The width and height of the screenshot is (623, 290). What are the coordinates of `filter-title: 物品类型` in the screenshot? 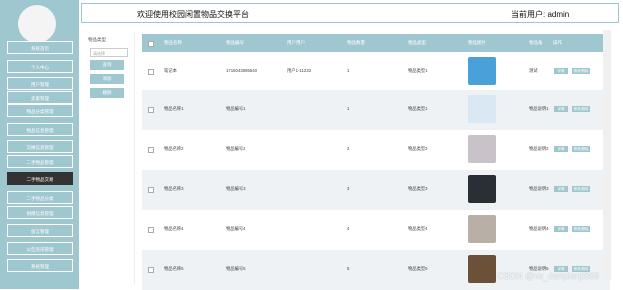 It's located at (97, 39).